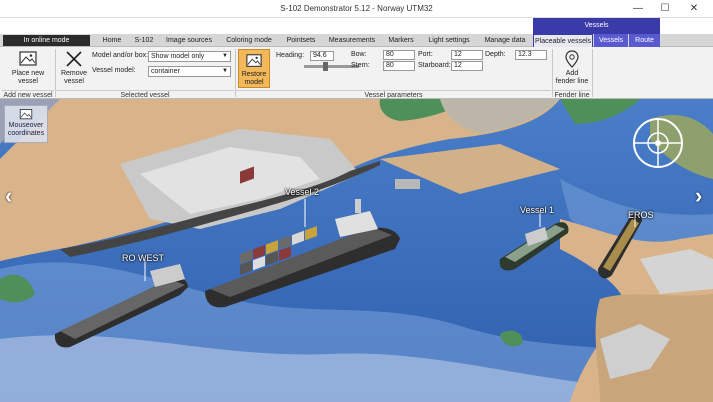 The height and width of the screenshot is (402, 713). Describe the element at coordinates (290, 55) in the screenshot. I see `heading-label: Heading:` at that location.